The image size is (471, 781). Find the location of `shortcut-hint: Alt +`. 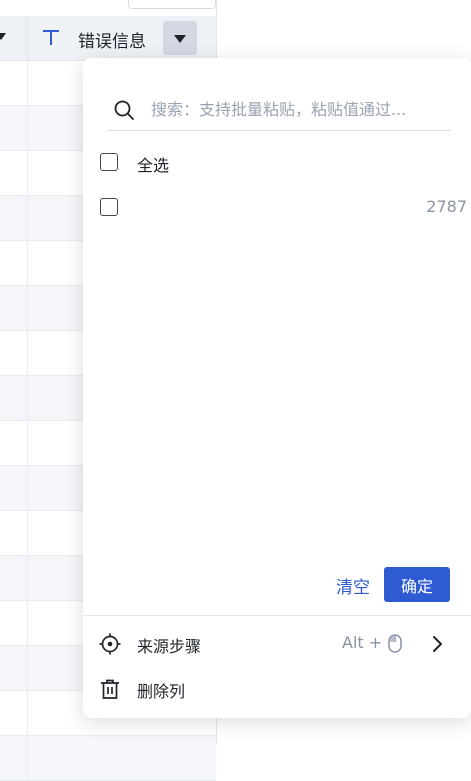

shortcut-hint: Alt + is located at coordinates (362, 642).